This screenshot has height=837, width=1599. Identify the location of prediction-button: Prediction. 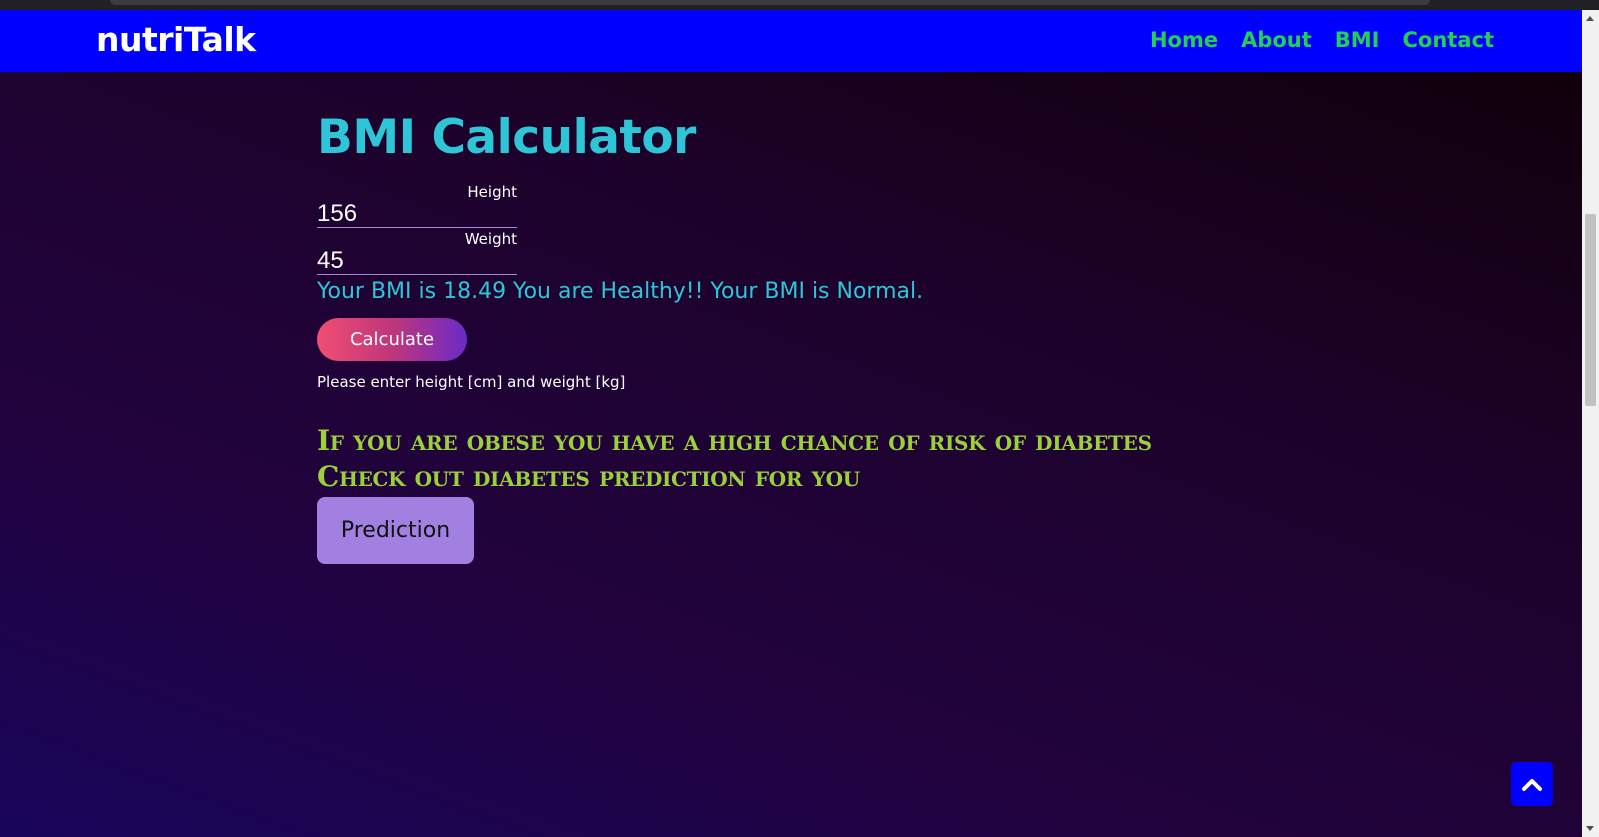
(395, 530).